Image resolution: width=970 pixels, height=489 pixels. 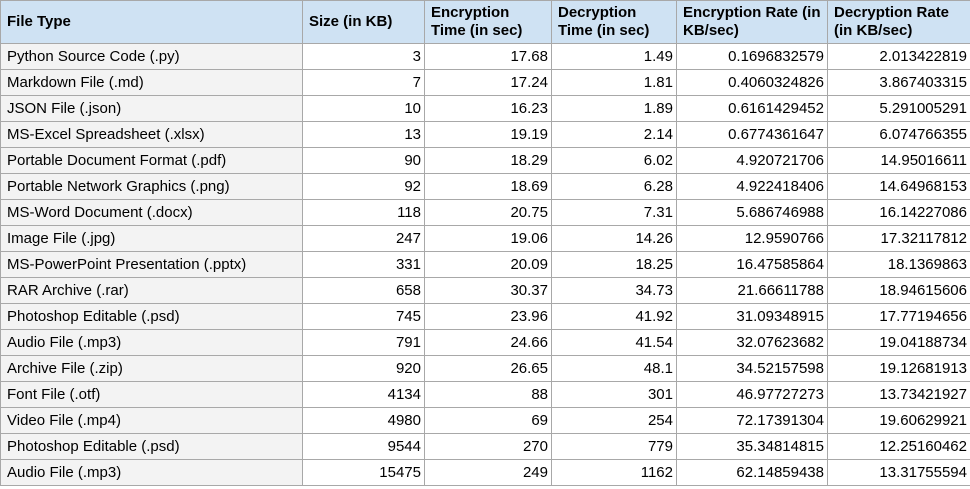 What do you see at coordinates (151, 264) in the screenshot?
I see `file-type-cell: MS-PowerPoint Presentation (.pptx)` at bounding box center [151, 264].